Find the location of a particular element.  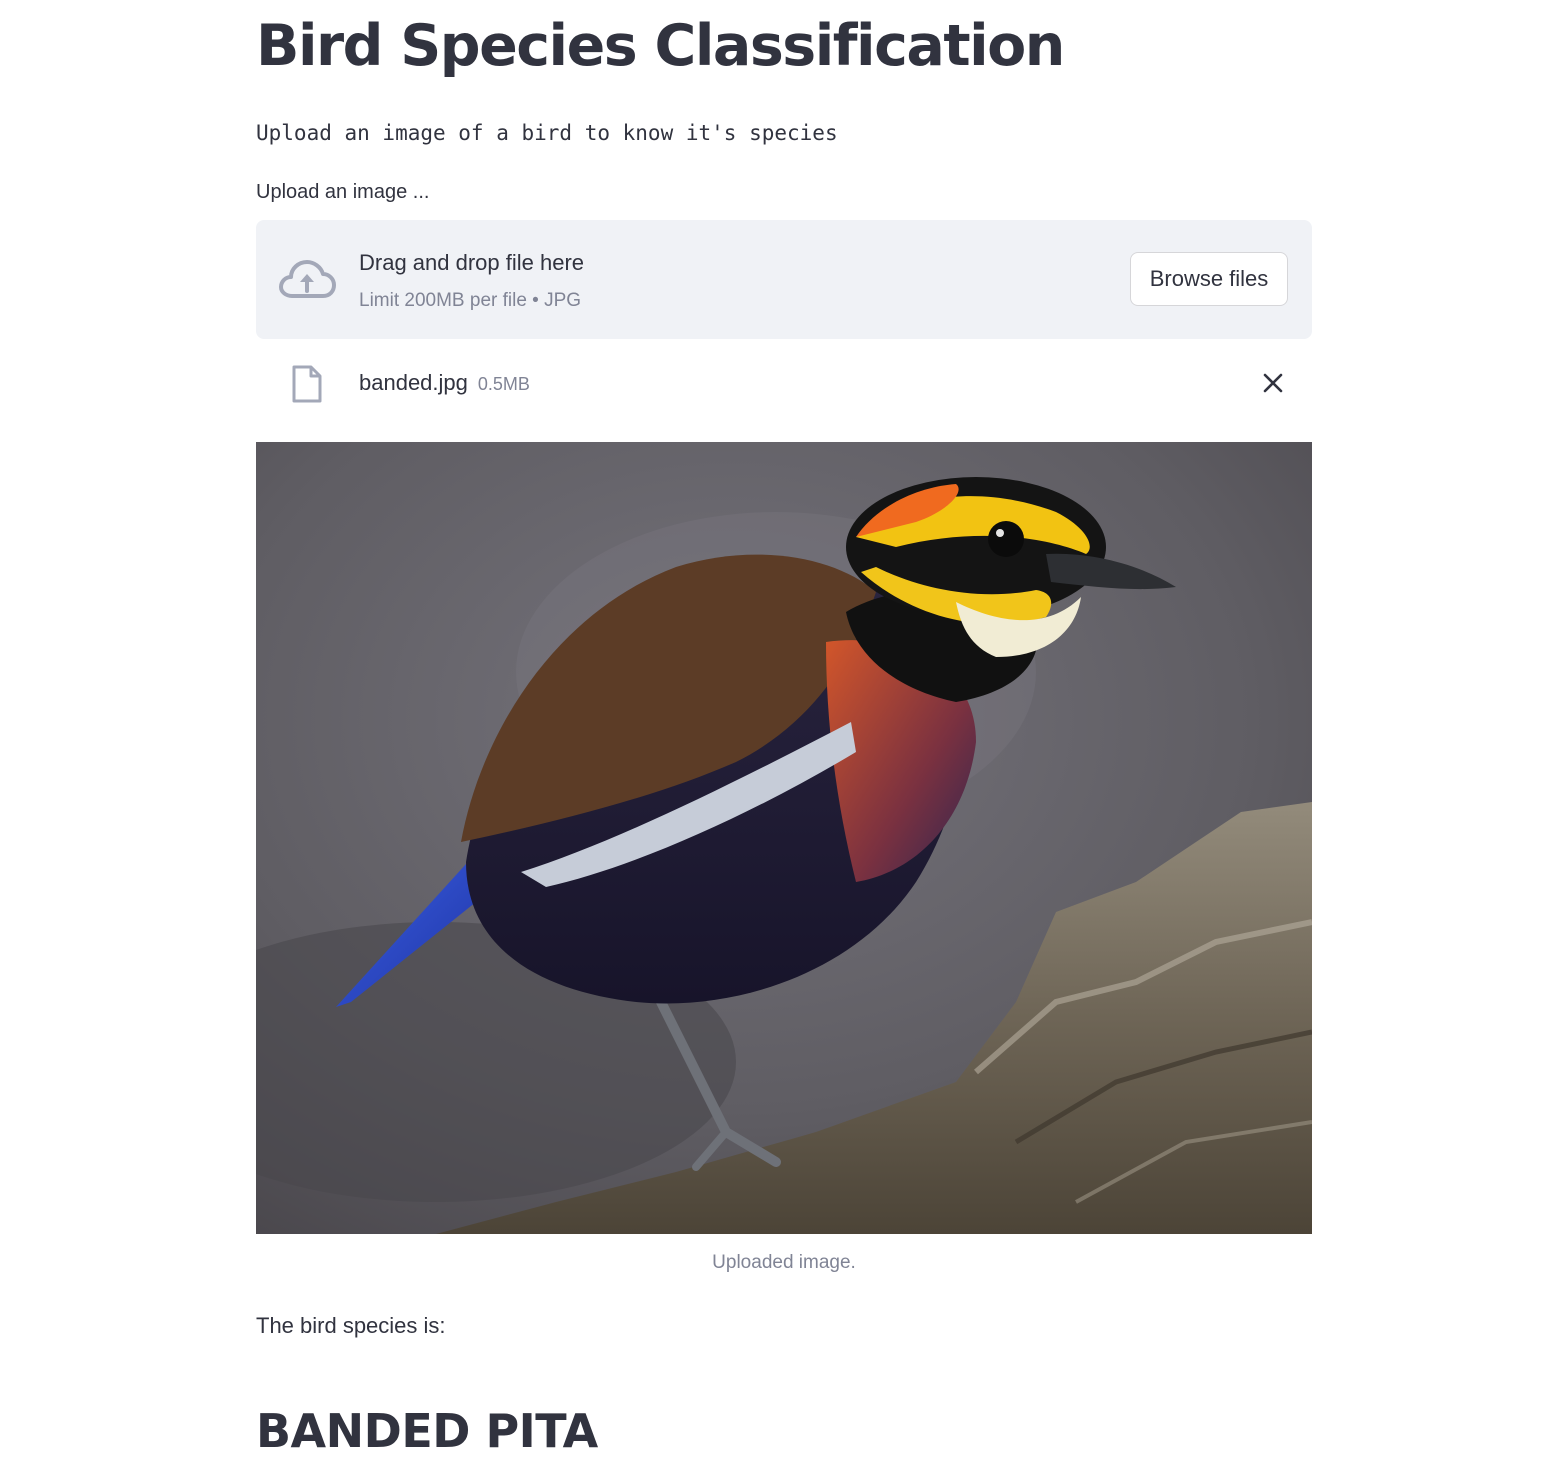

close-icon is located at coordinates (1273, 383).